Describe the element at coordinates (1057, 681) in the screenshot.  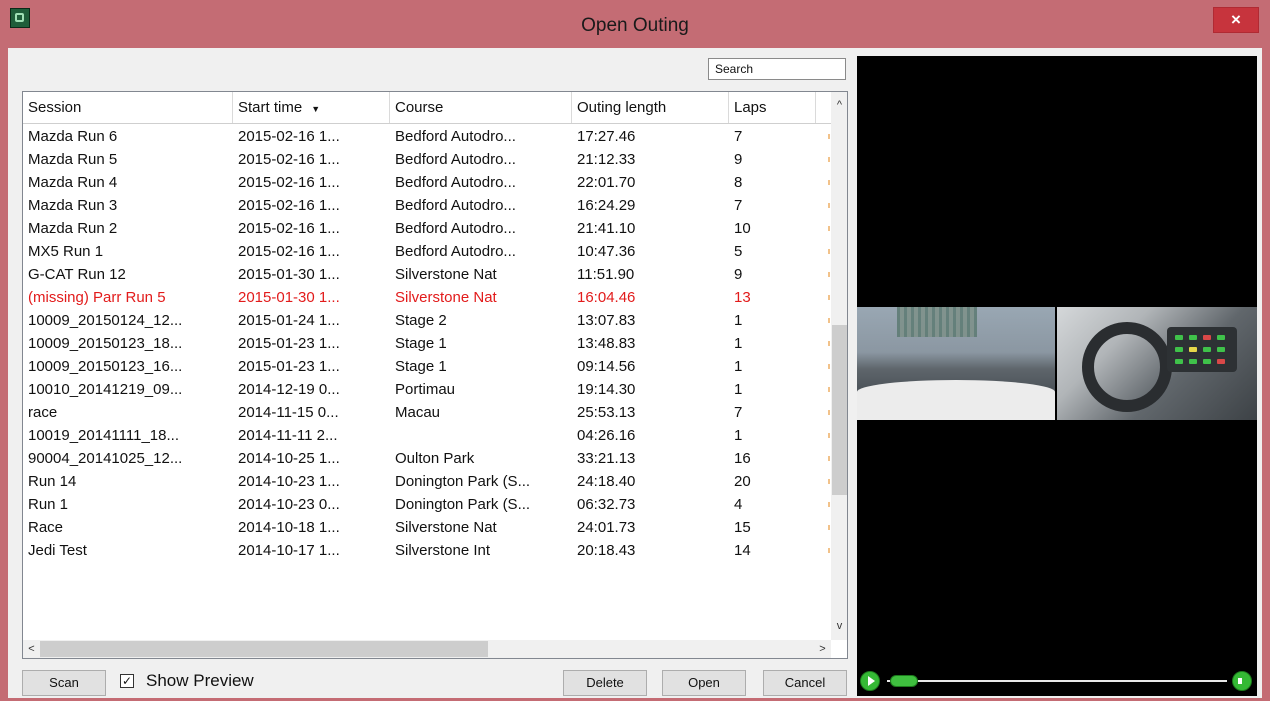
I see `seek-track` at that location.